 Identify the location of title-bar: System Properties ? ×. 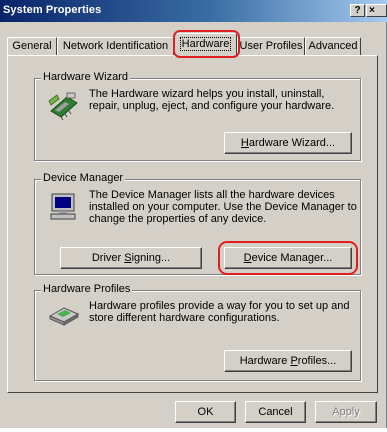
(193, 11).